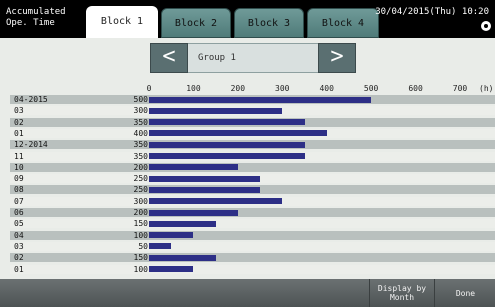 This screenshot has width=495, height=307. Describe the element at coordinates (19, 156) in the screenshot. I see `row-period-label: 11` at that location.